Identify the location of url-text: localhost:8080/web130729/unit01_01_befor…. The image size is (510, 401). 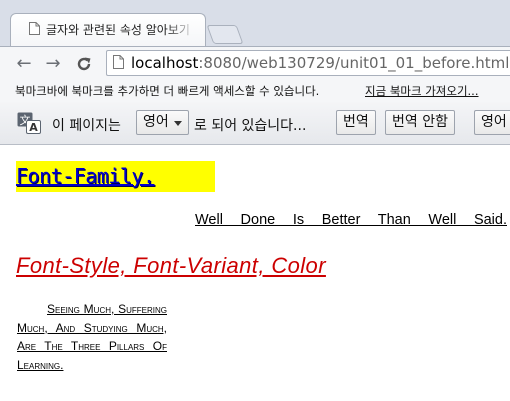
(320, 63).